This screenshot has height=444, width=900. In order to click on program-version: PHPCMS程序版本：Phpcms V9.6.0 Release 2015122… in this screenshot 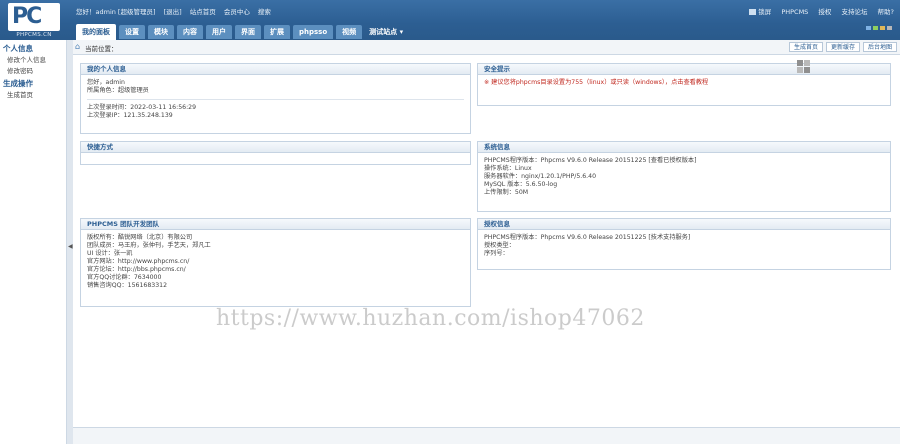, I will do `click(590, 160)`.